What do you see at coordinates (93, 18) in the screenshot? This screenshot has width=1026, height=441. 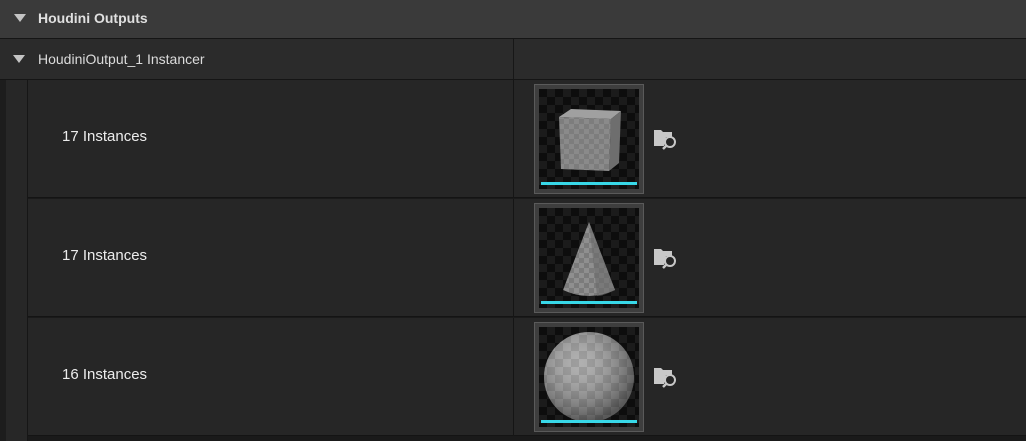 I see `category-title: Houdini Outputs` at bounding box center [93, 18].